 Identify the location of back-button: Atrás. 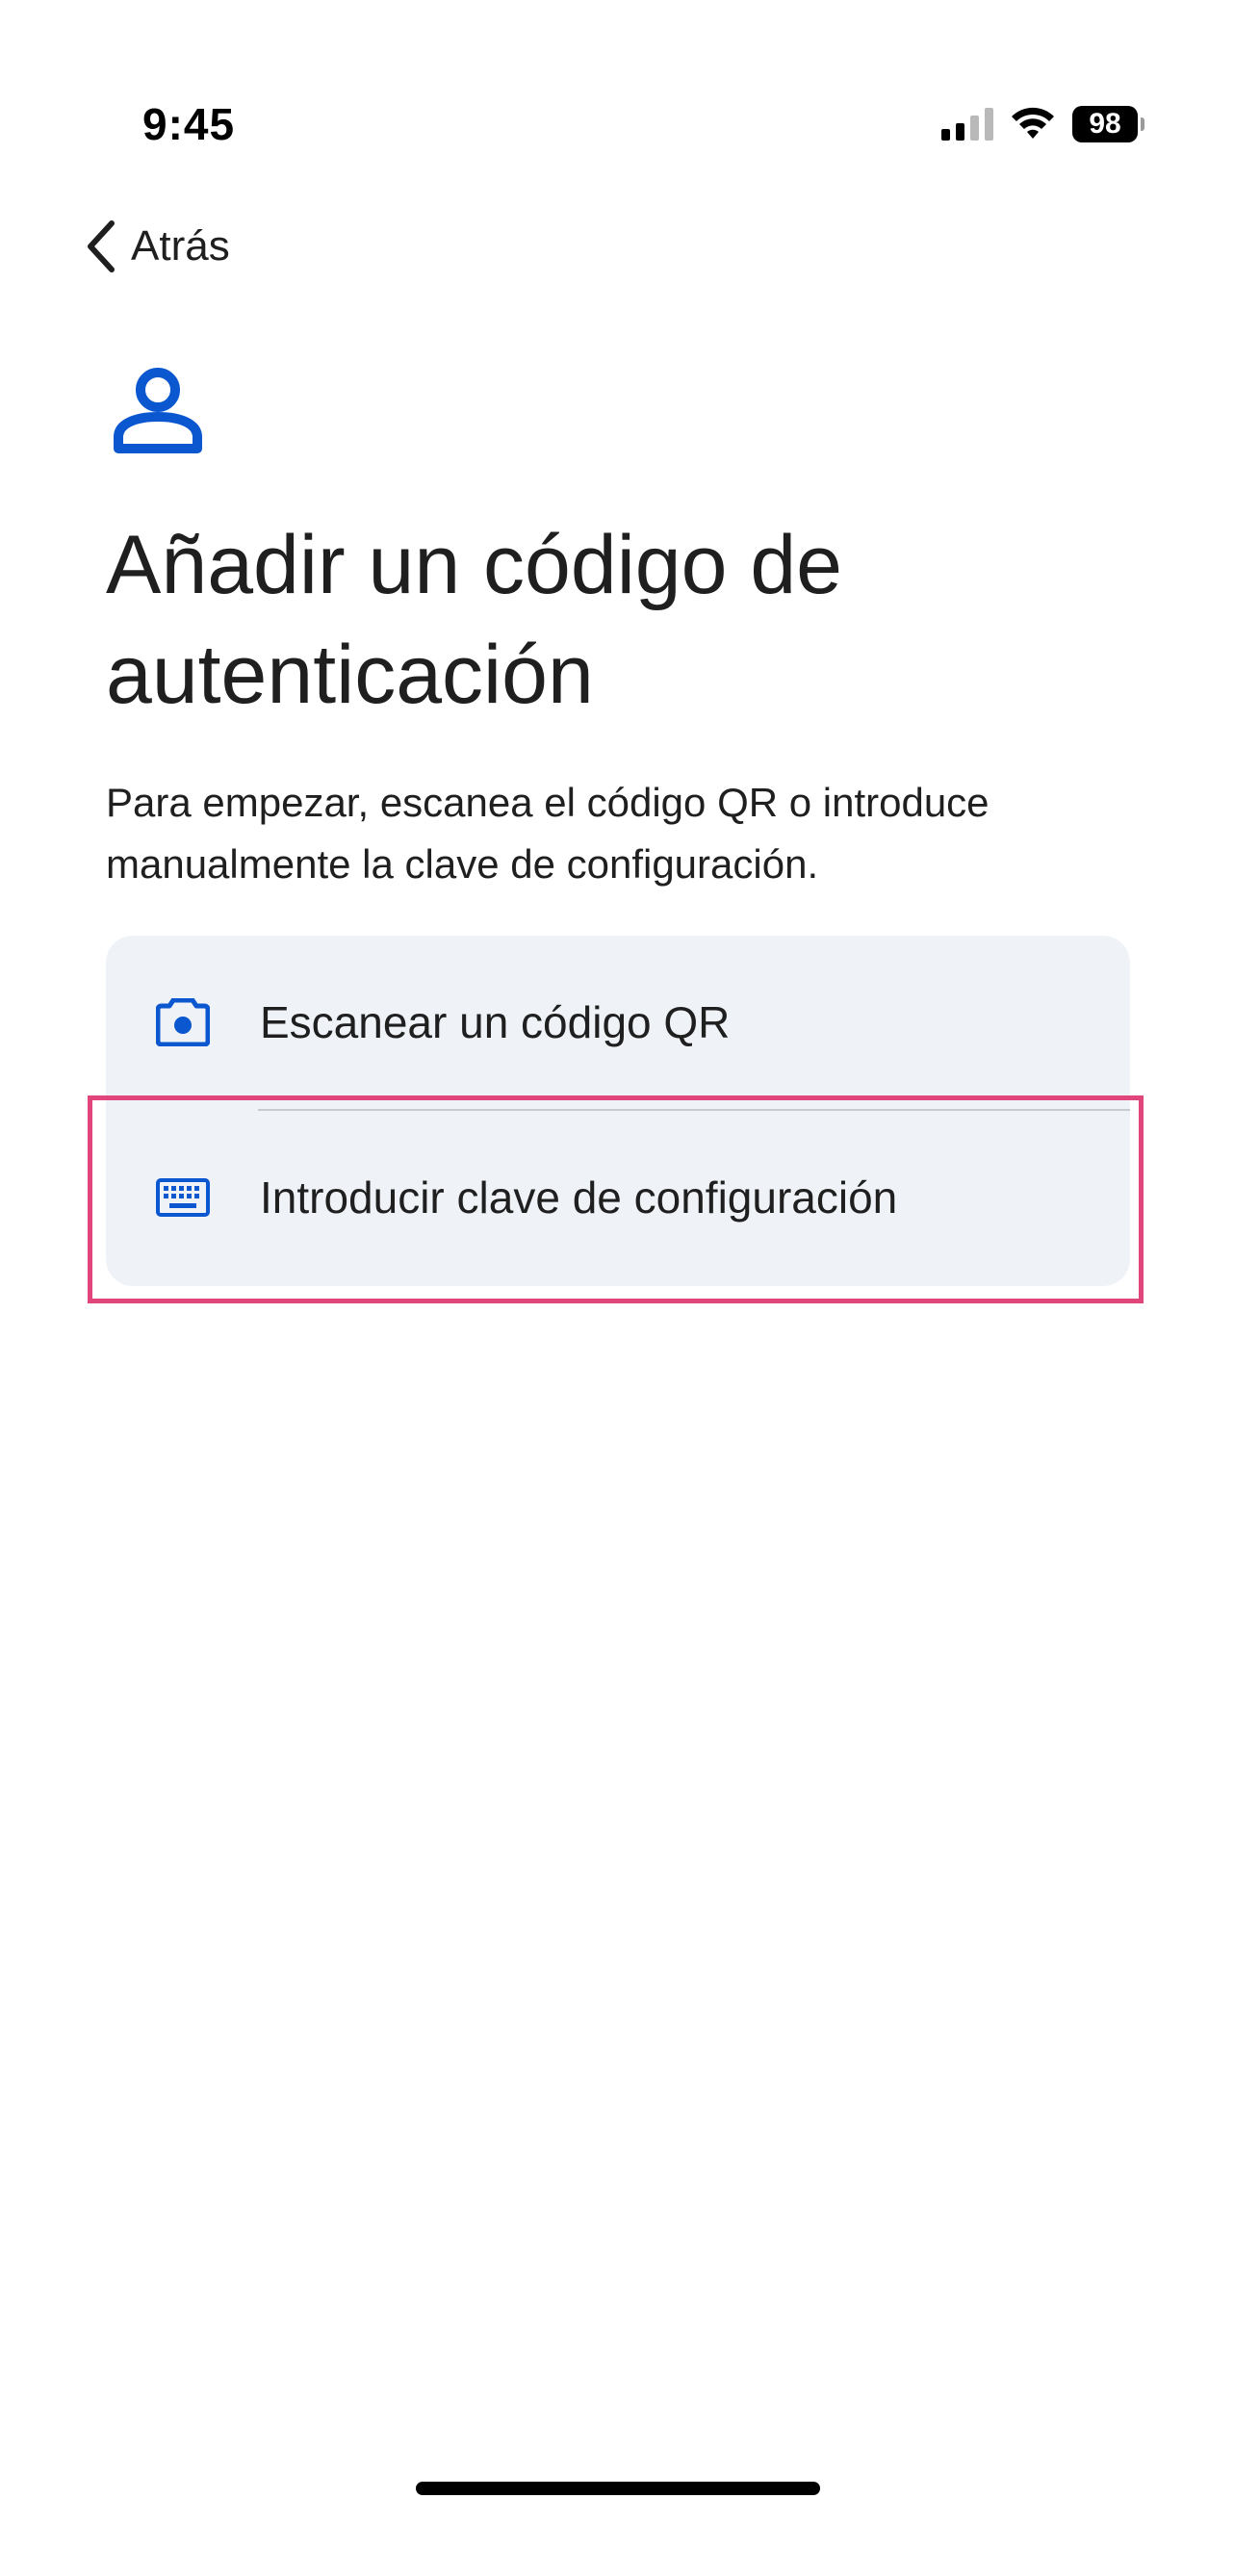
(156, 246).